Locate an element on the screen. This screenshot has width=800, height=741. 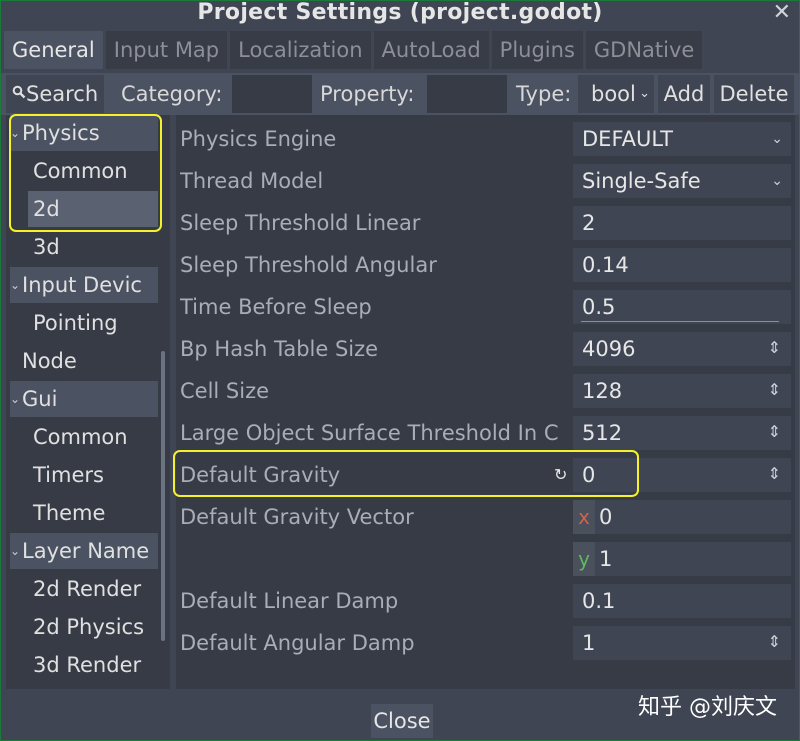
property-row-time-before-sleep: Time Before Sleep 0.5 is located at coordinates (485, 307).